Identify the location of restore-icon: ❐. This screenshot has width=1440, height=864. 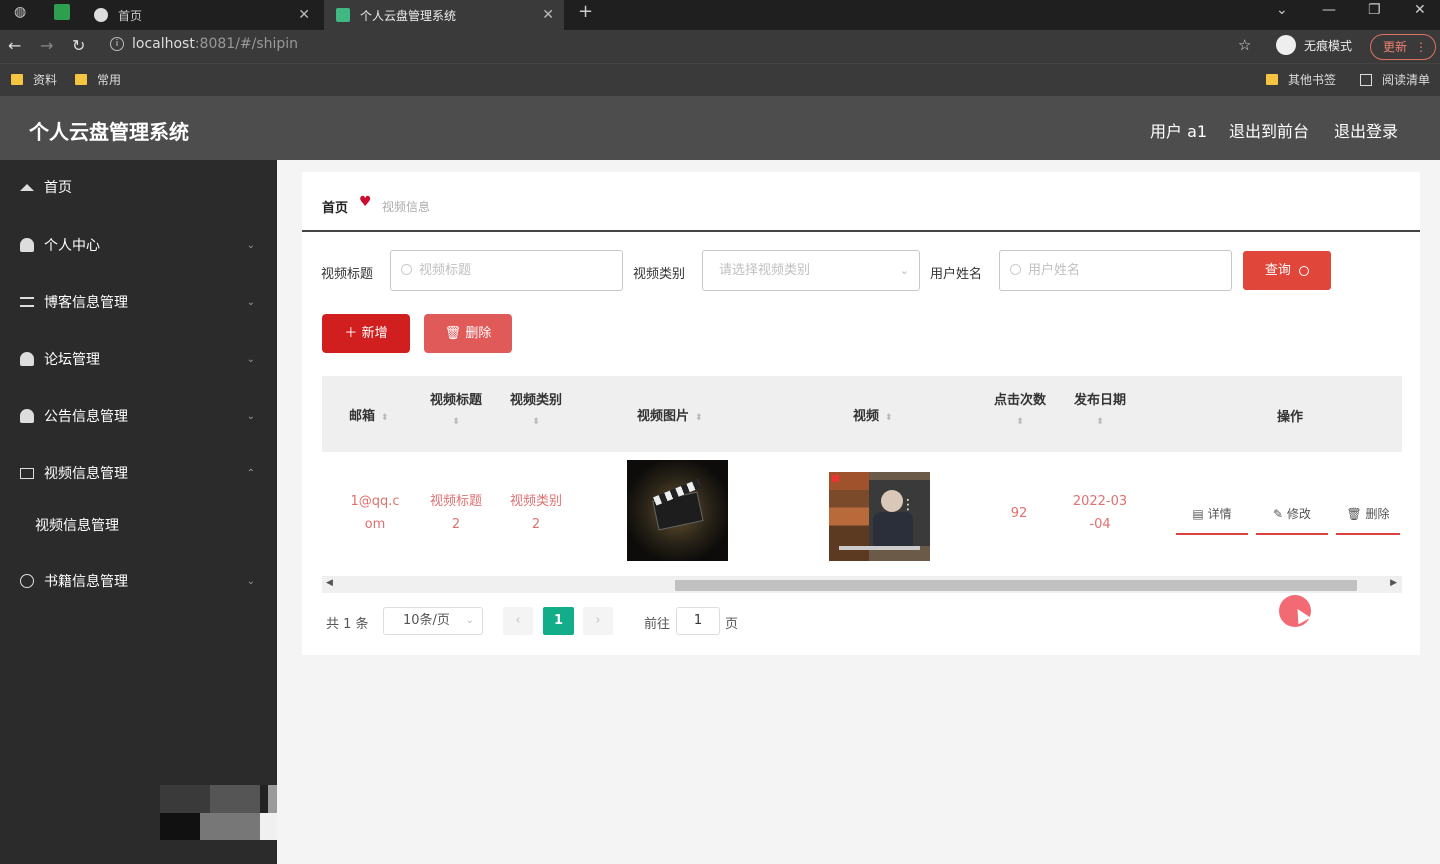
(1374, 10).